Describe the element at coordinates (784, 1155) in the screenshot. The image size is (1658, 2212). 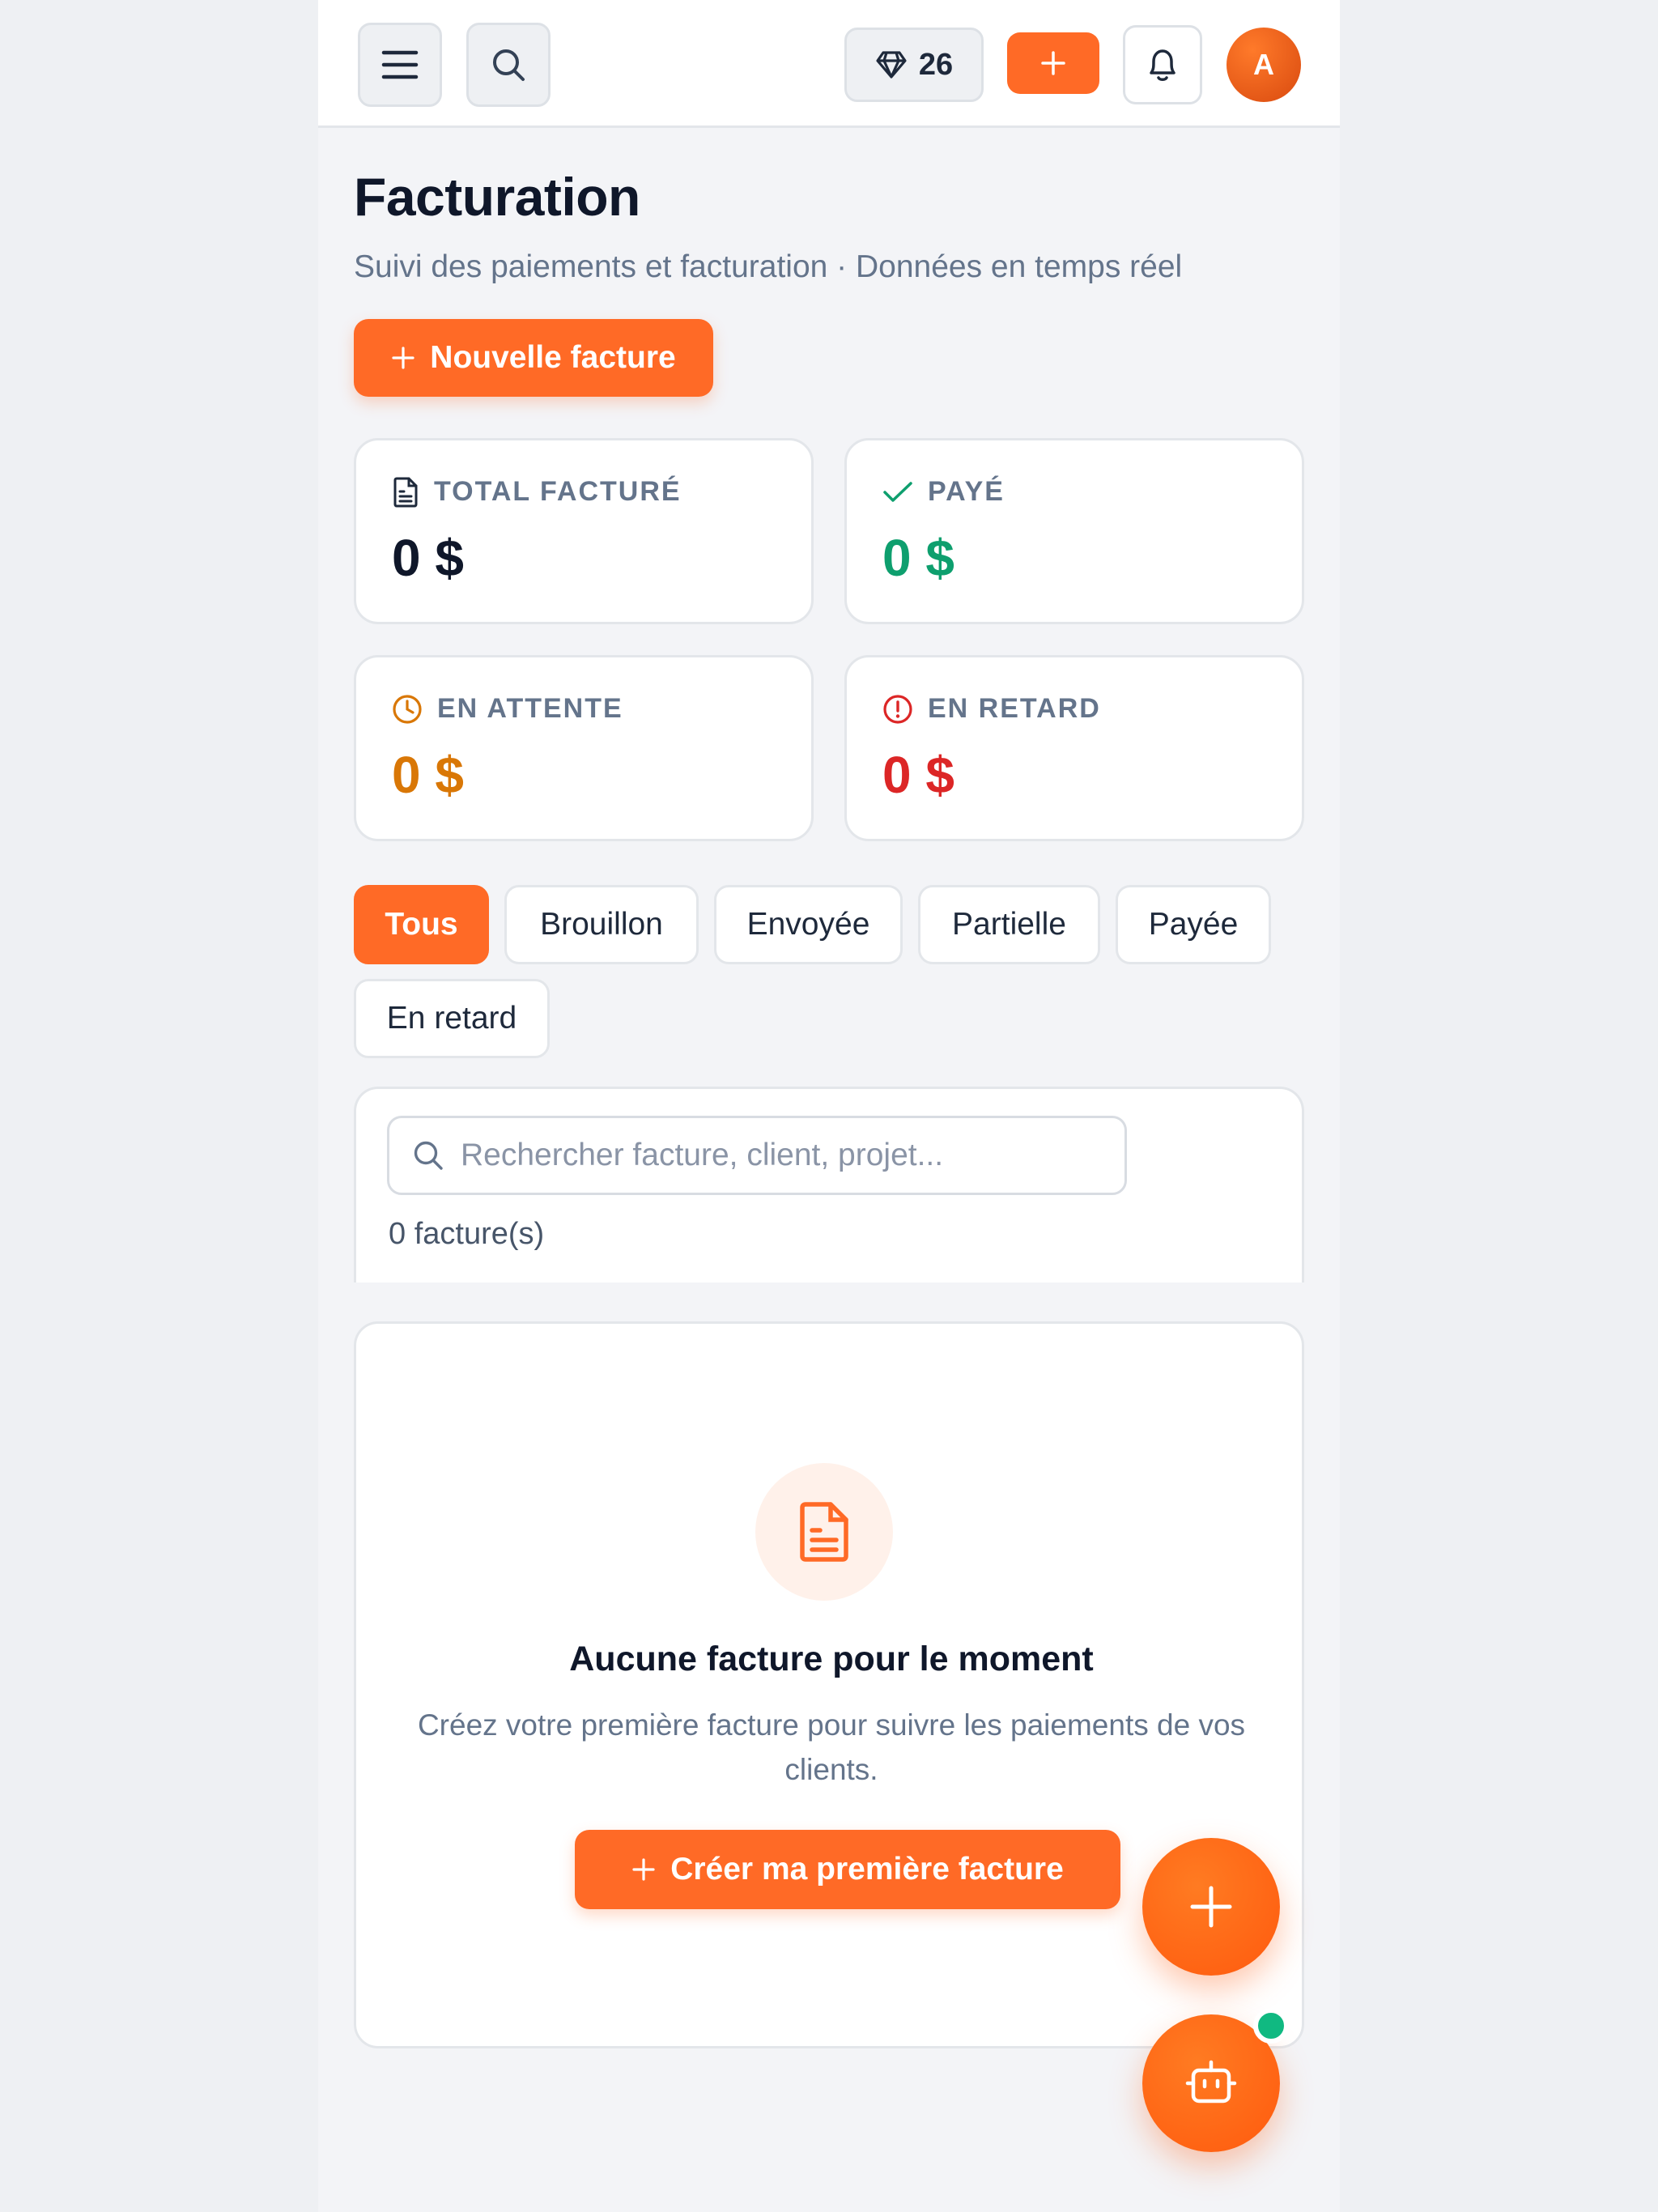
I see `invoice-search-input` at that location.